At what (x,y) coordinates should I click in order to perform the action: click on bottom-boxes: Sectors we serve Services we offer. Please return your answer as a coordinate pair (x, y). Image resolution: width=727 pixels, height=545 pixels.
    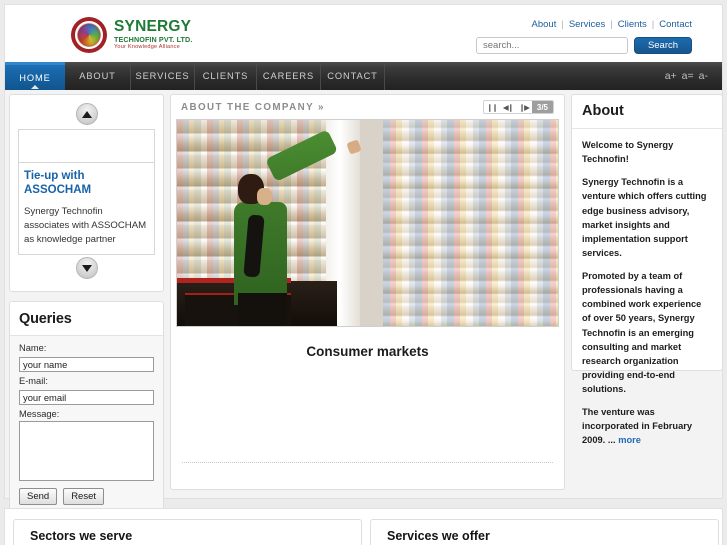
    Looking at the image, I should click on (366, 532).